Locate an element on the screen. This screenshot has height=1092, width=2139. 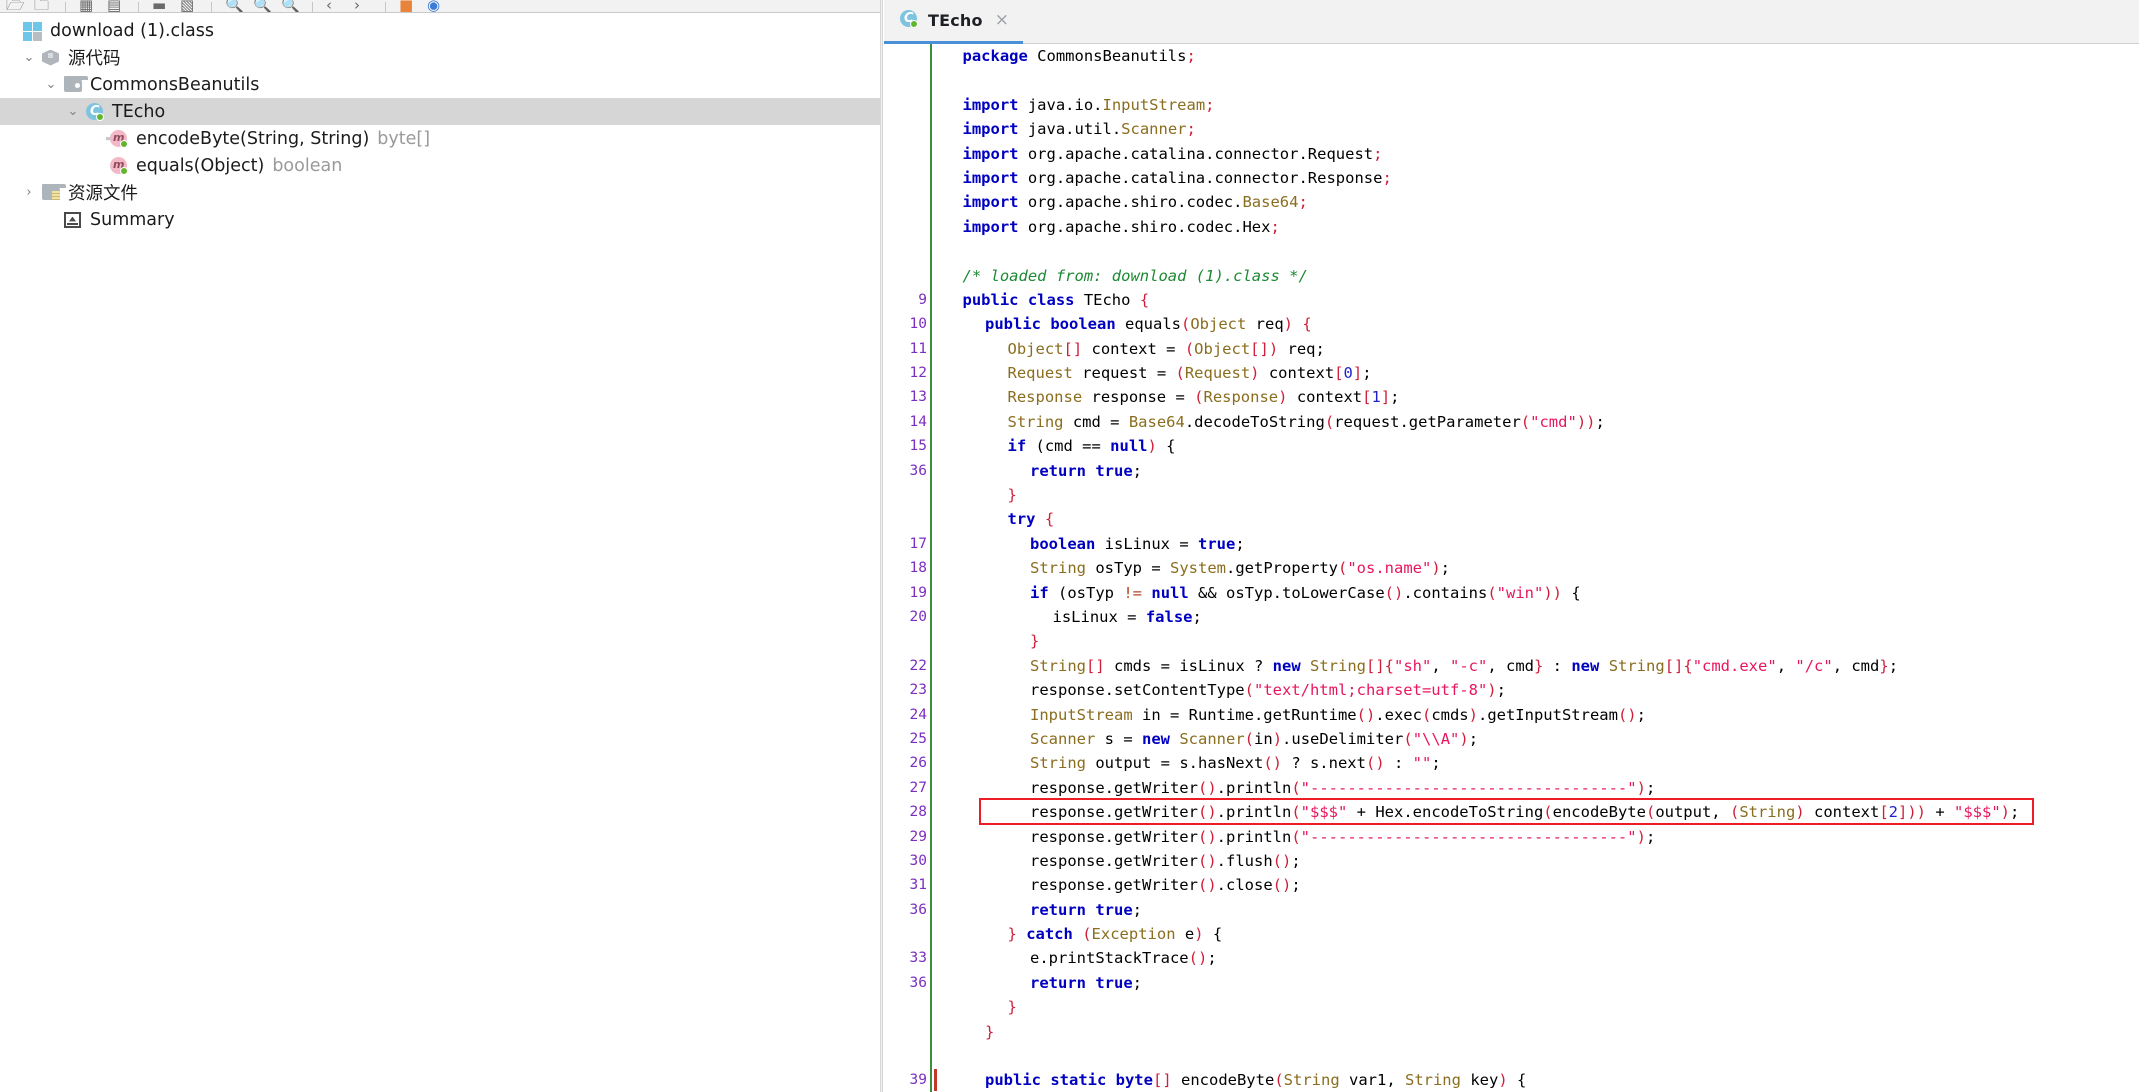
tree-item-commonsbeanutils: ⌄ CommonsBeanutils is located at coordinates (440, 84).